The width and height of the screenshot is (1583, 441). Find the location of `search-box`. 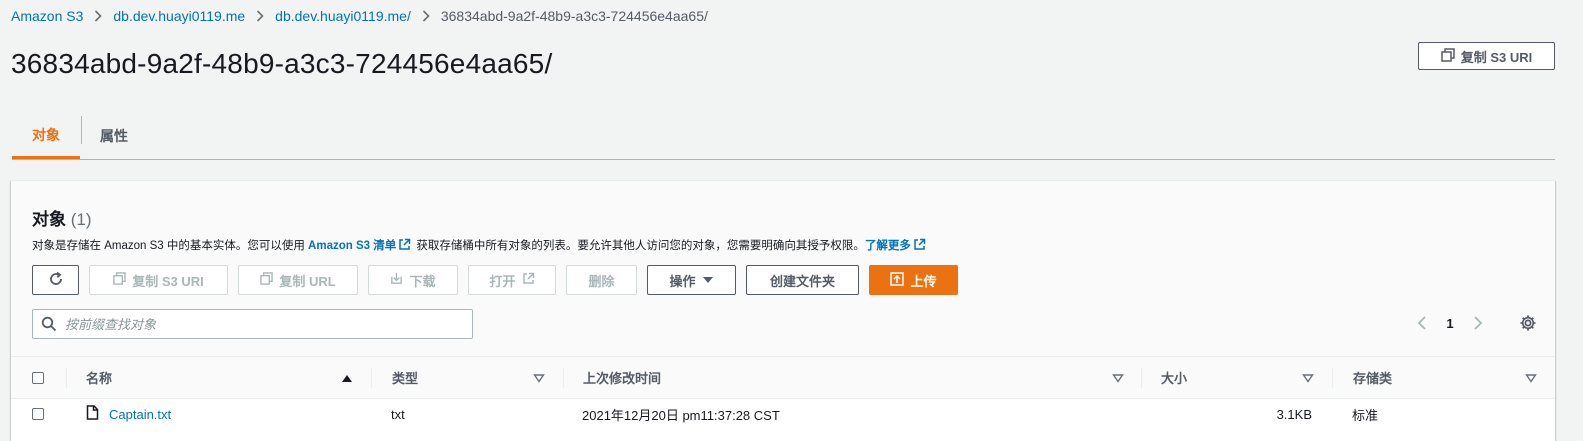

search-box is located at coordinates (252, 324).